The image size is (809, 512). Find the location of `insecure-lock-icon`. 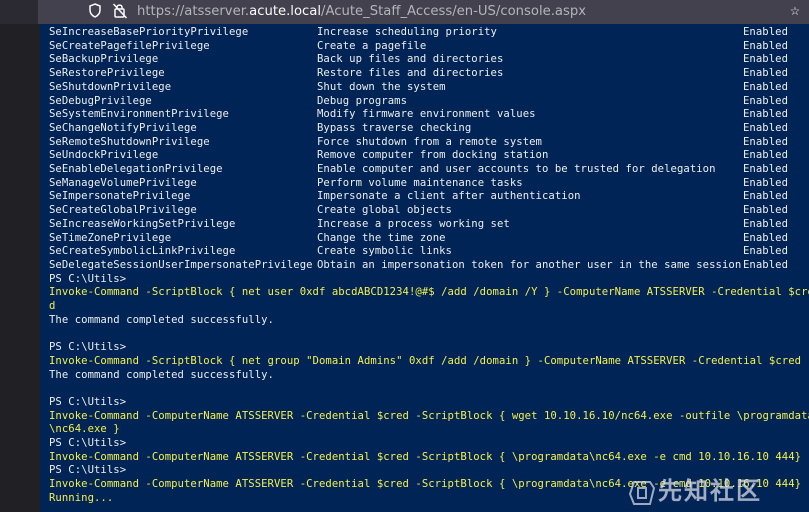

insecure-lock-icon is located at coordinates (120, 10).